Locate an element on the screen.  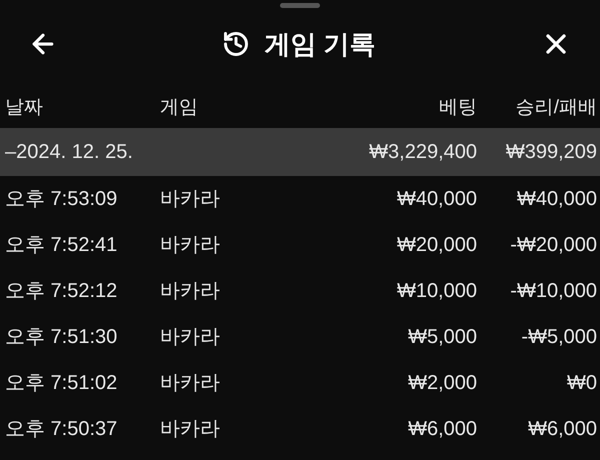
table-cell-text: -₩10,000 is located at coordinates (553, 291).